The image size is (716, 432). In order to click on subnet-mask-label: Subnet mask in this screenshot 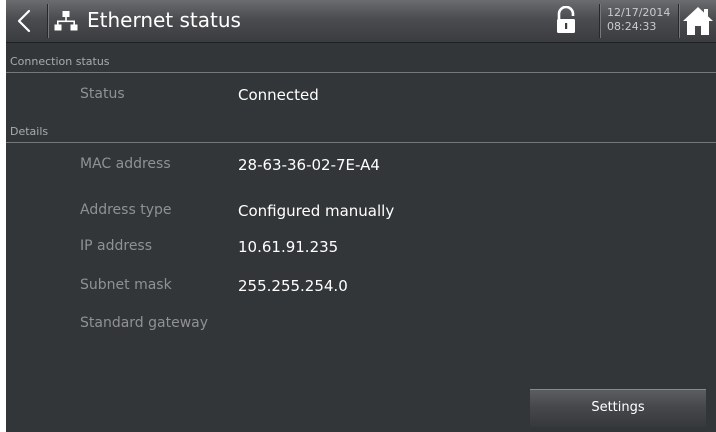, I will do `click(126, 285)`.